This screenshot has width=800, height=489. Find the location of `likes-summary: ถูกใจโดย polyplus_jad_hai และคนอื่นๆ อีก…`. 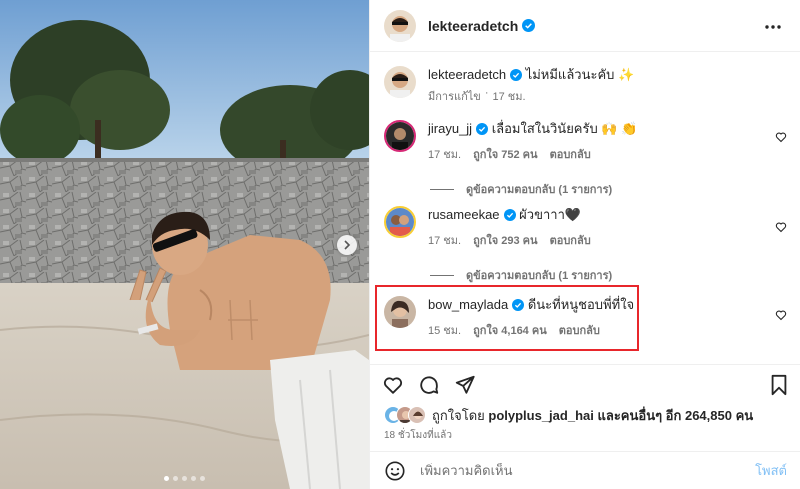

likes-summary: ถูกใจโดย polyplus_jad_hai และคนอื่นๆ อีก… is located at coordinates (585, 415).